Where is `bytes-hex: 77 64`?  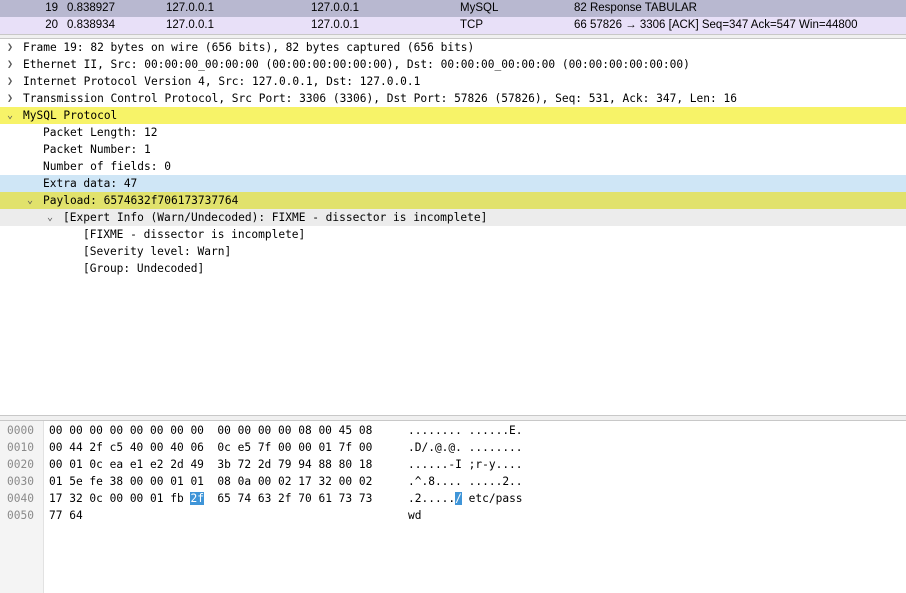 bytes-hex: 77 64 is located at coordinates (66, 515).